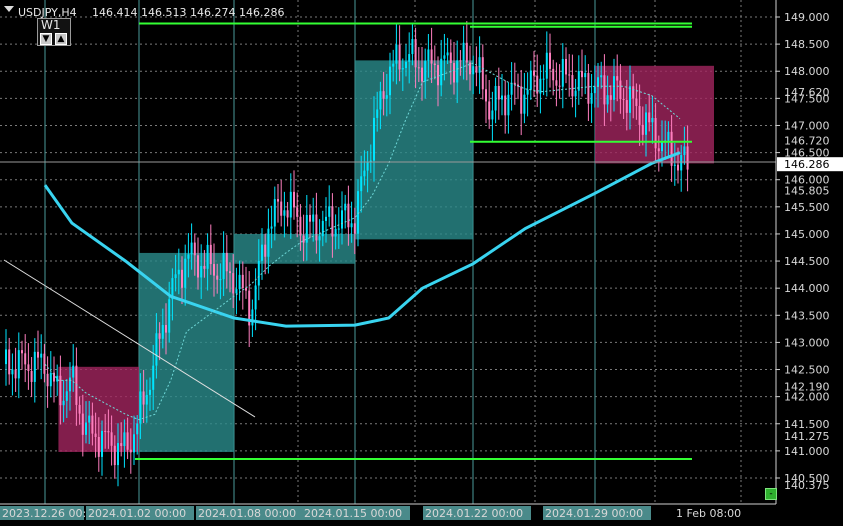  I want to click on current-price-label: 146.286, so click(807, 164).